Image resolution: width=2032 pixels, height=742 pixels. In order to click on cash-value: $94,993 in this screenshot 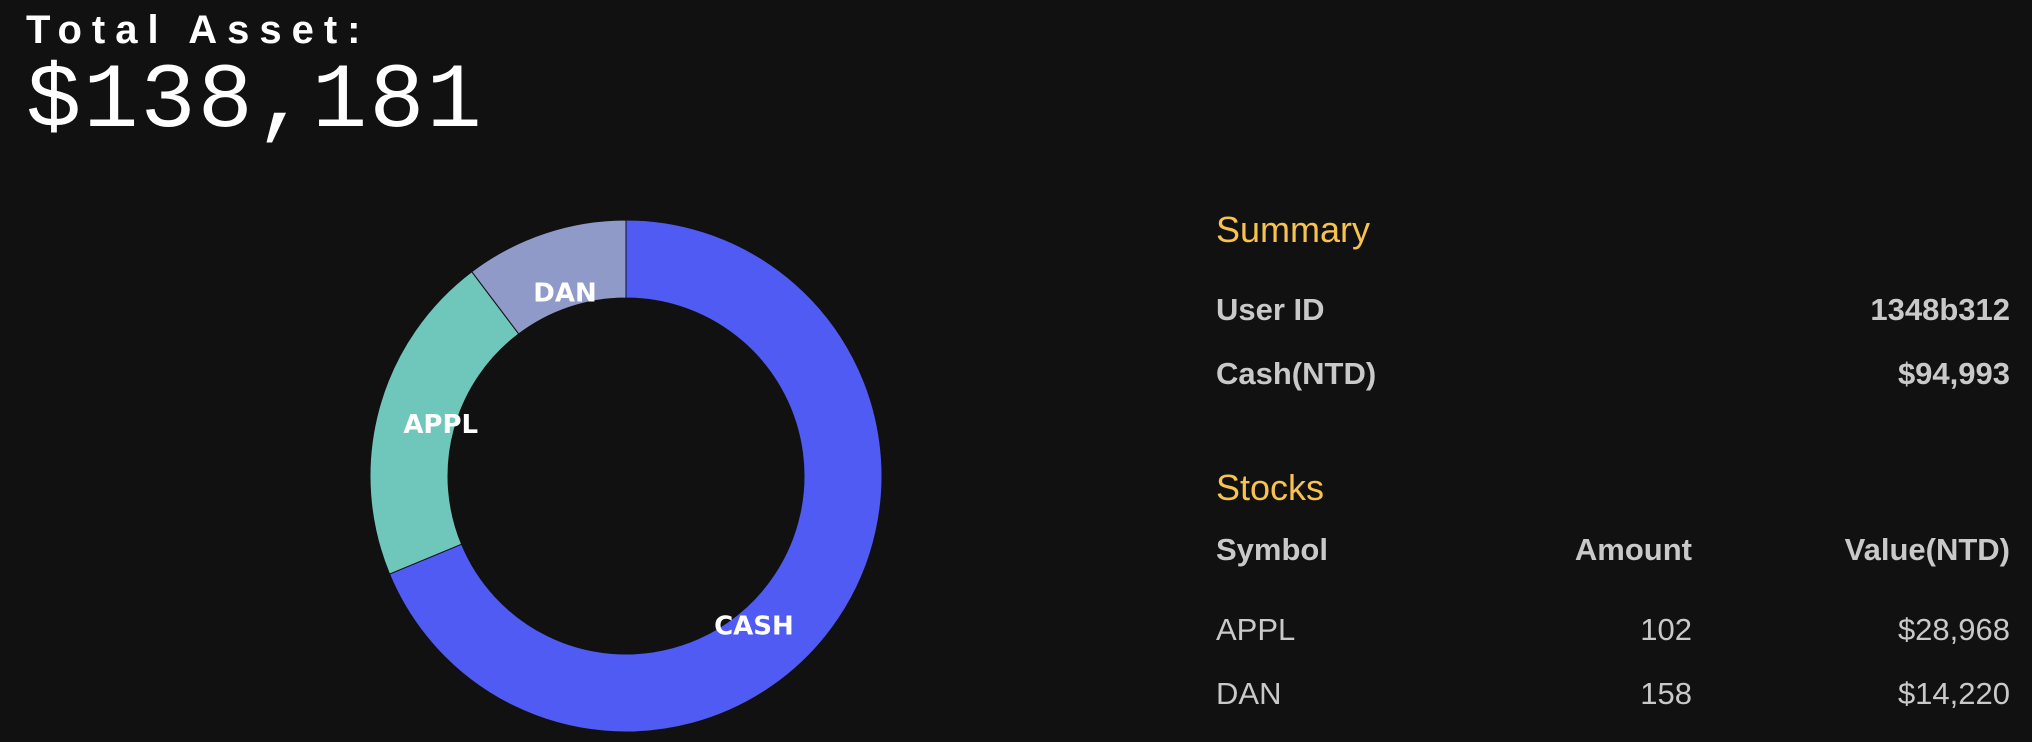, I will do `click(1953, 373)`.